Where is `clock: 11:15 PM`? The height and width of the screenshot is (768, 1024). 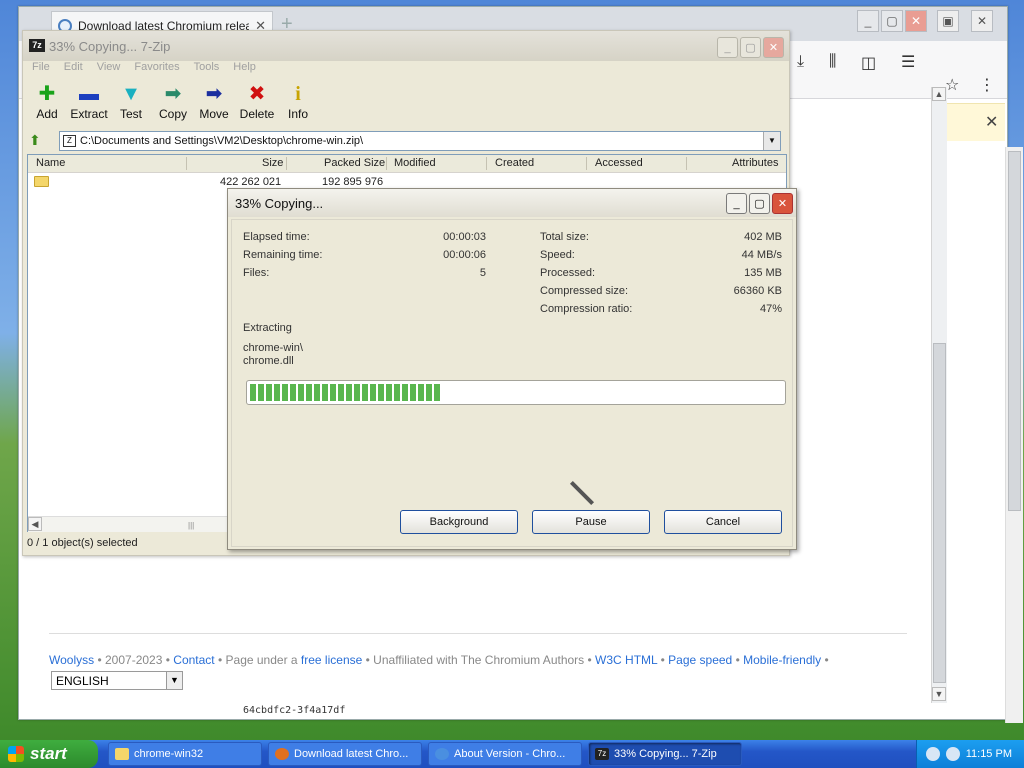
clock: 11:15 PM is located at coordinates (988, 754).